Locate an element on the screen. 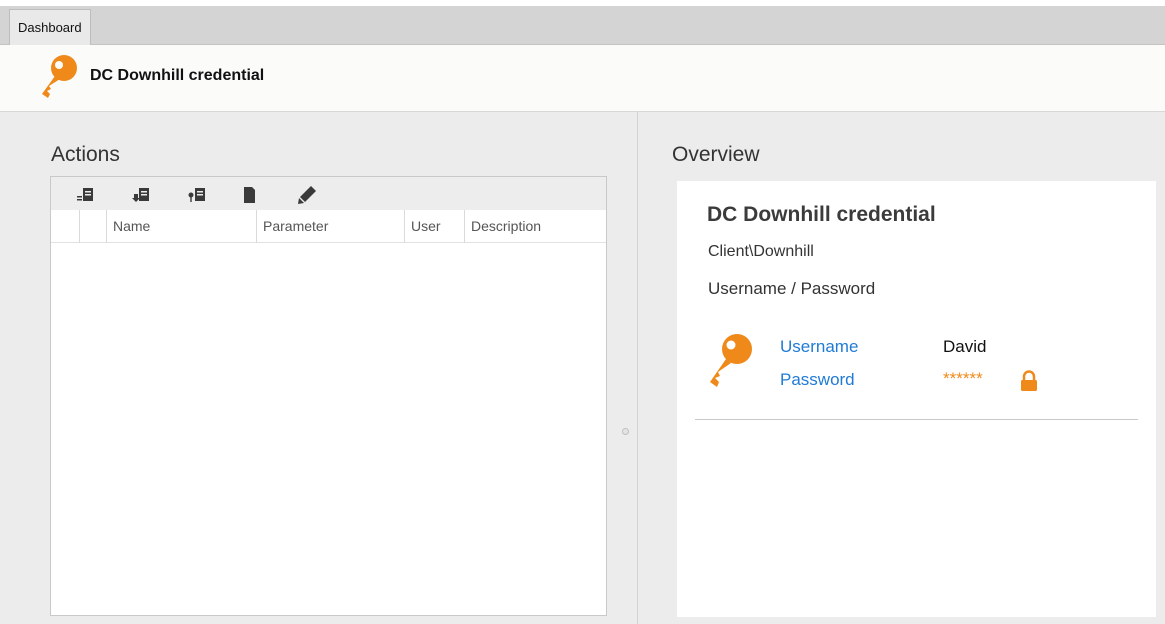  document-button is located at coordinates (249, 195).